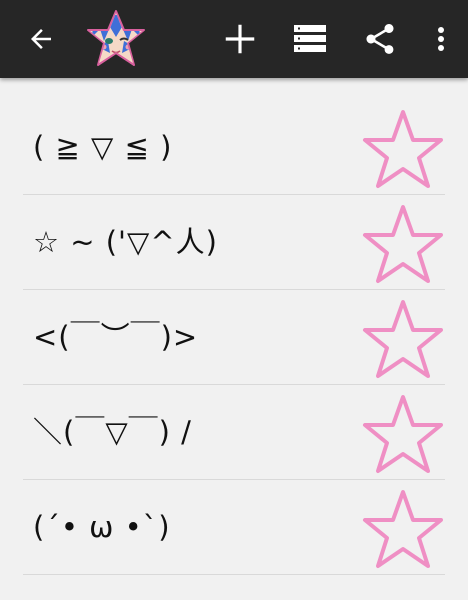  What do you see at coordinates (234, 147) in the screenshot?
I see `emoticon-row: ( ≧ ▽ ≦ )` at bounding box center [234, 147].